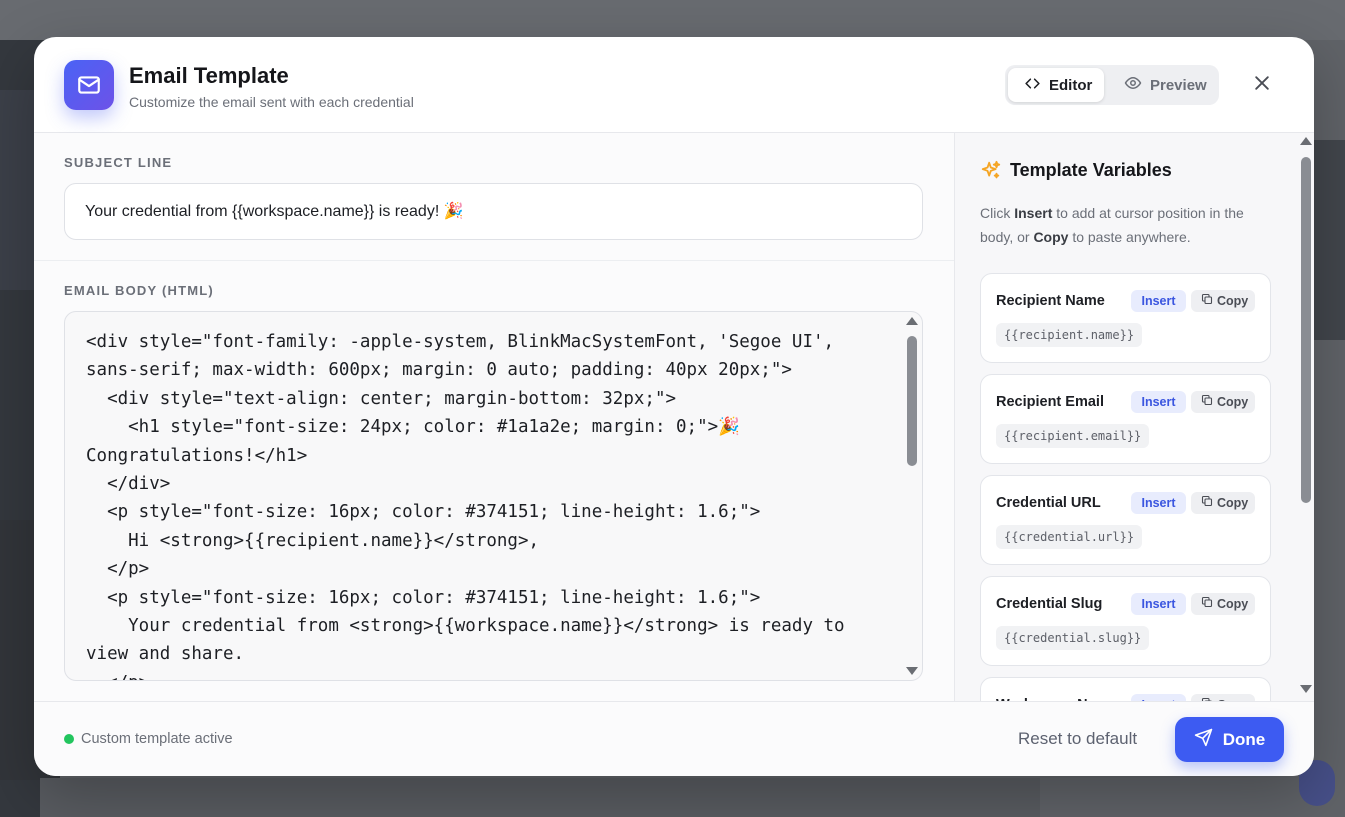 The width and height of the screenshot is (1345, 817). I want to click on view-mode-toggle: Editor Preview, so click(1112, 85).